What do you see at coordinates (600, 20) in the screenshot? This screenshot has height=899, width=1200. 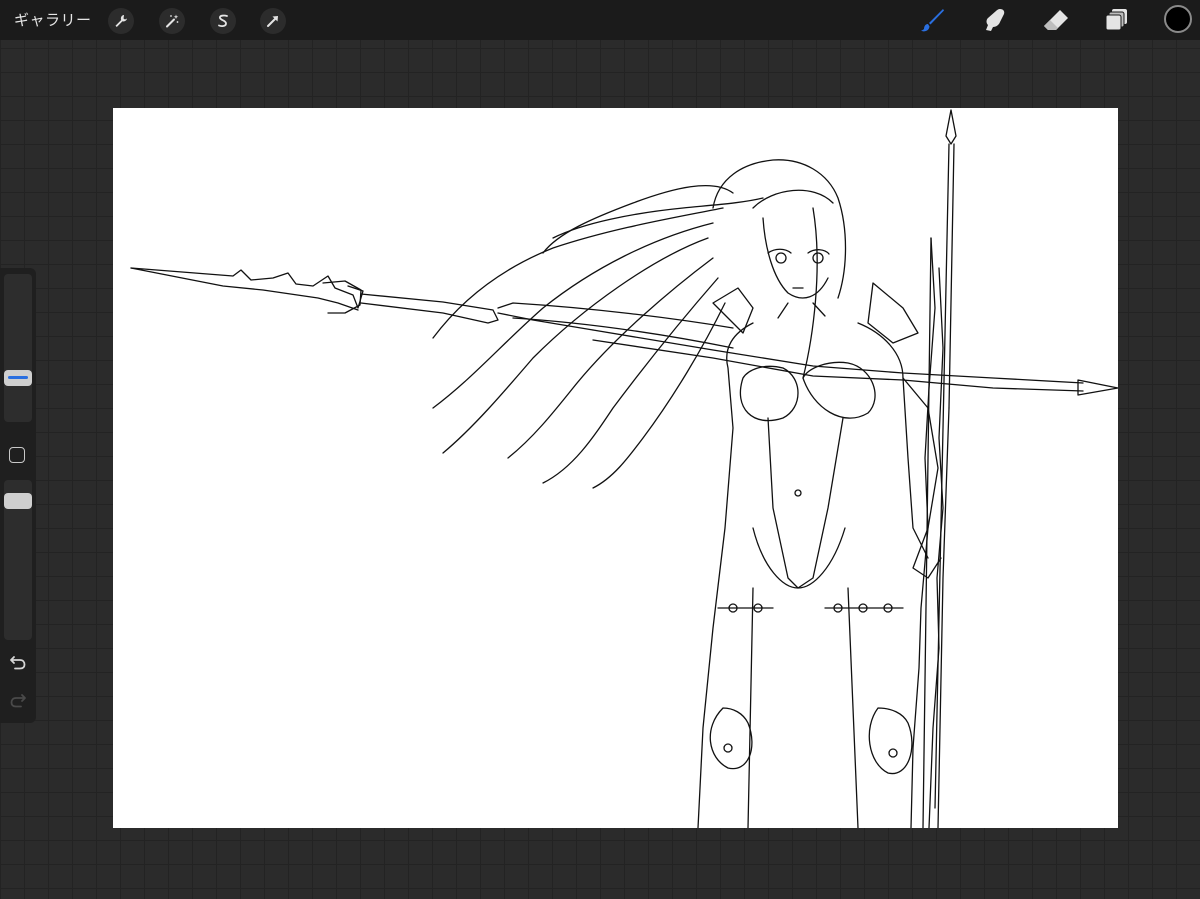 I see `top-toolbar: ギャラリー` at bounding box center [600, 20].